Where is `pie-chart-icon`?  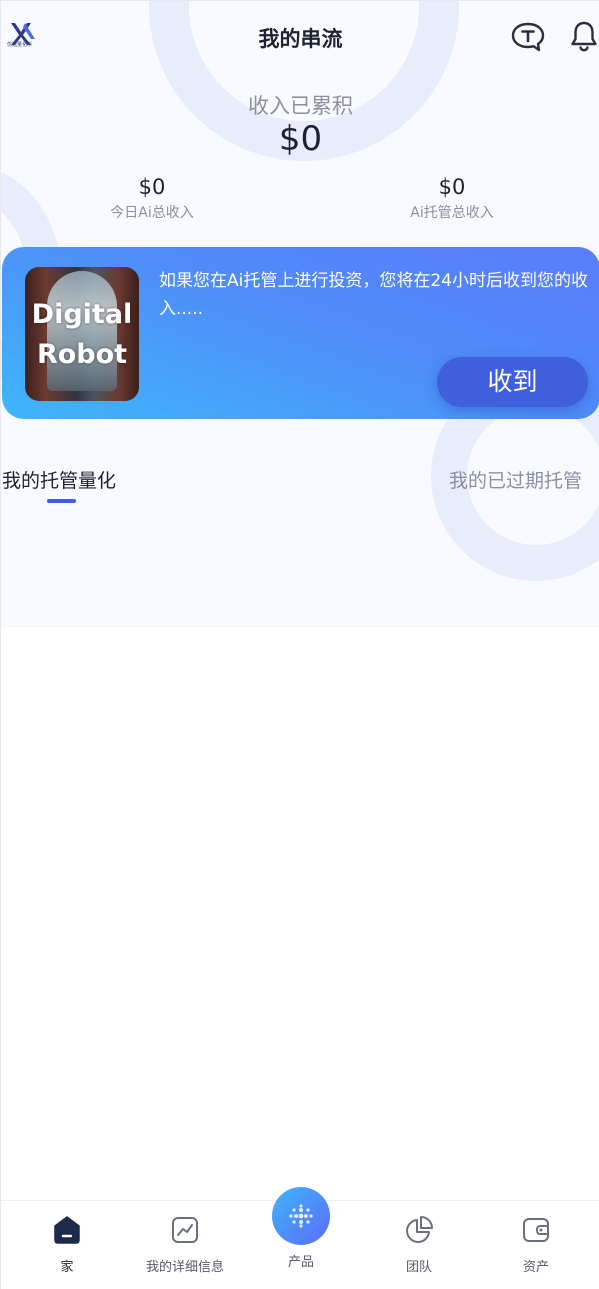 pie-chart-icon is located at coordinates (419, 1229).